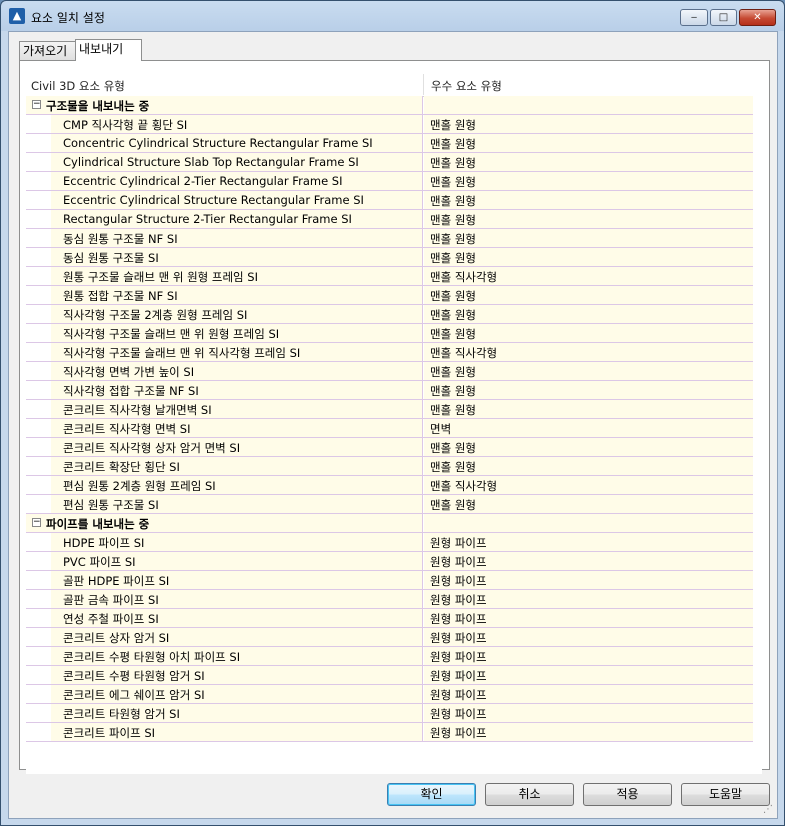 The width and height of the screenshot is (785, 826). I want to click on storm-type-cell: 면벽, so click(588, 428).